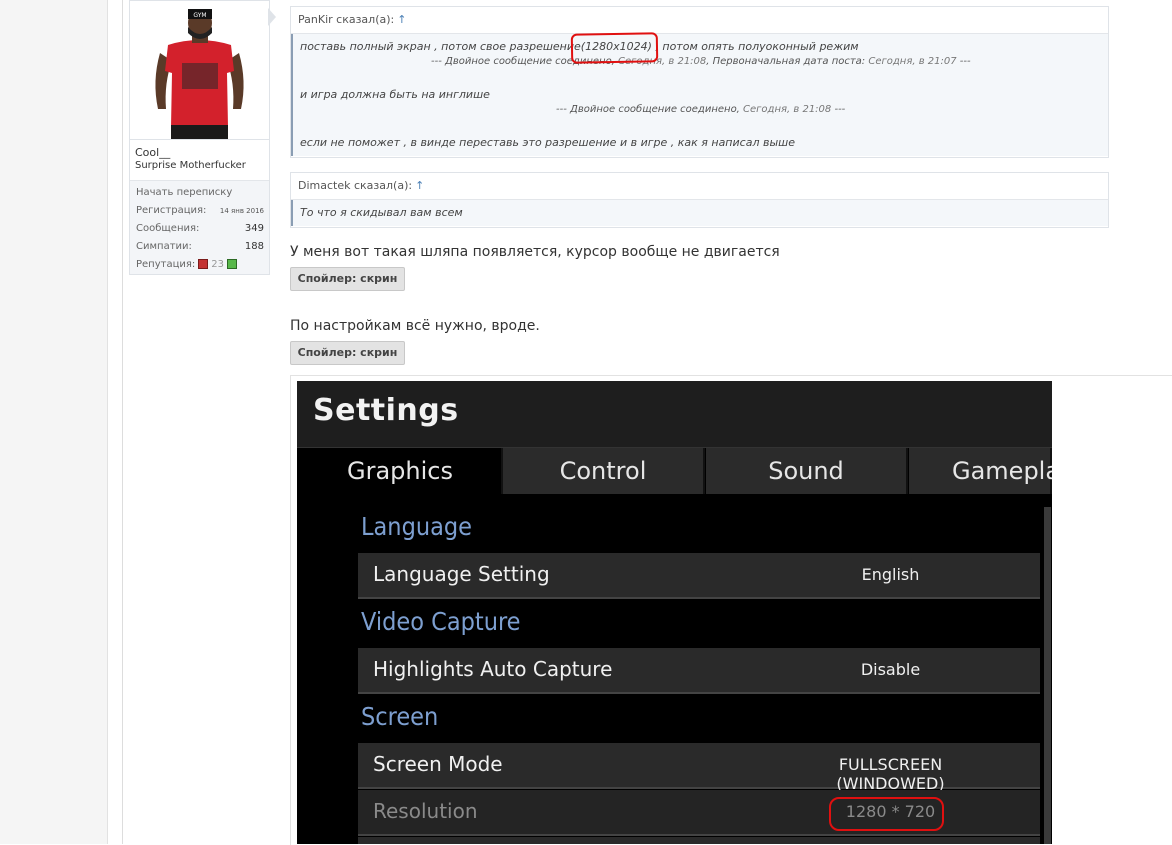 This screenshot has width=1172, height=845. Describe the element at coordinates (171, 210) in the screenshot. I see `stat-label: Регистрация:` at that location.